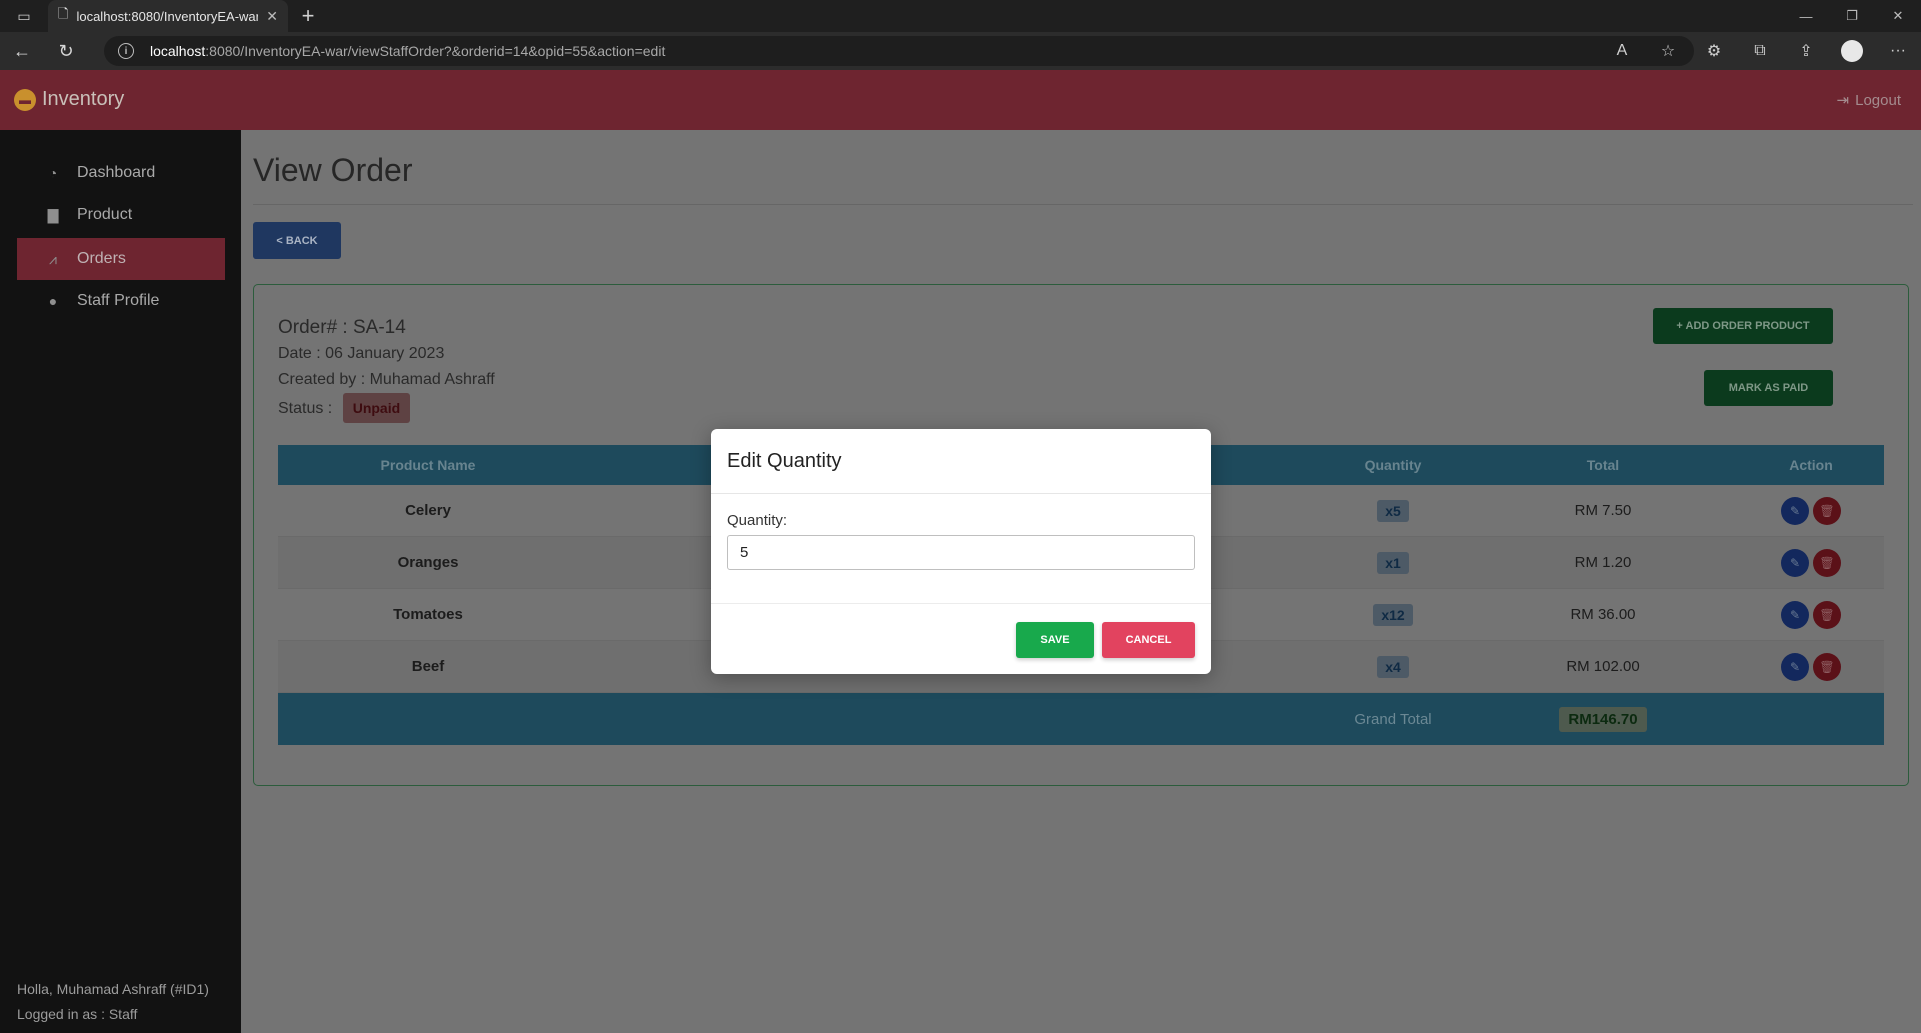  Describe the element at coordinates (376, 408) in the screenshot. I see `status-badge: Unpaid` at that location.